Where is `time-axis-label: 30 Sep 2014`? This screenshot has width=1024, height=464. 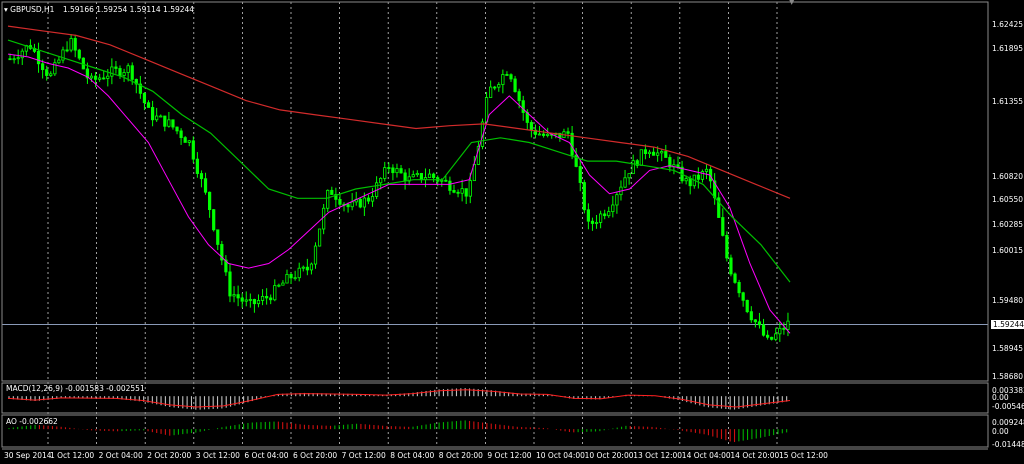 time-axis-label: 30 Sep 2014 is located at coordinates (28, 455).